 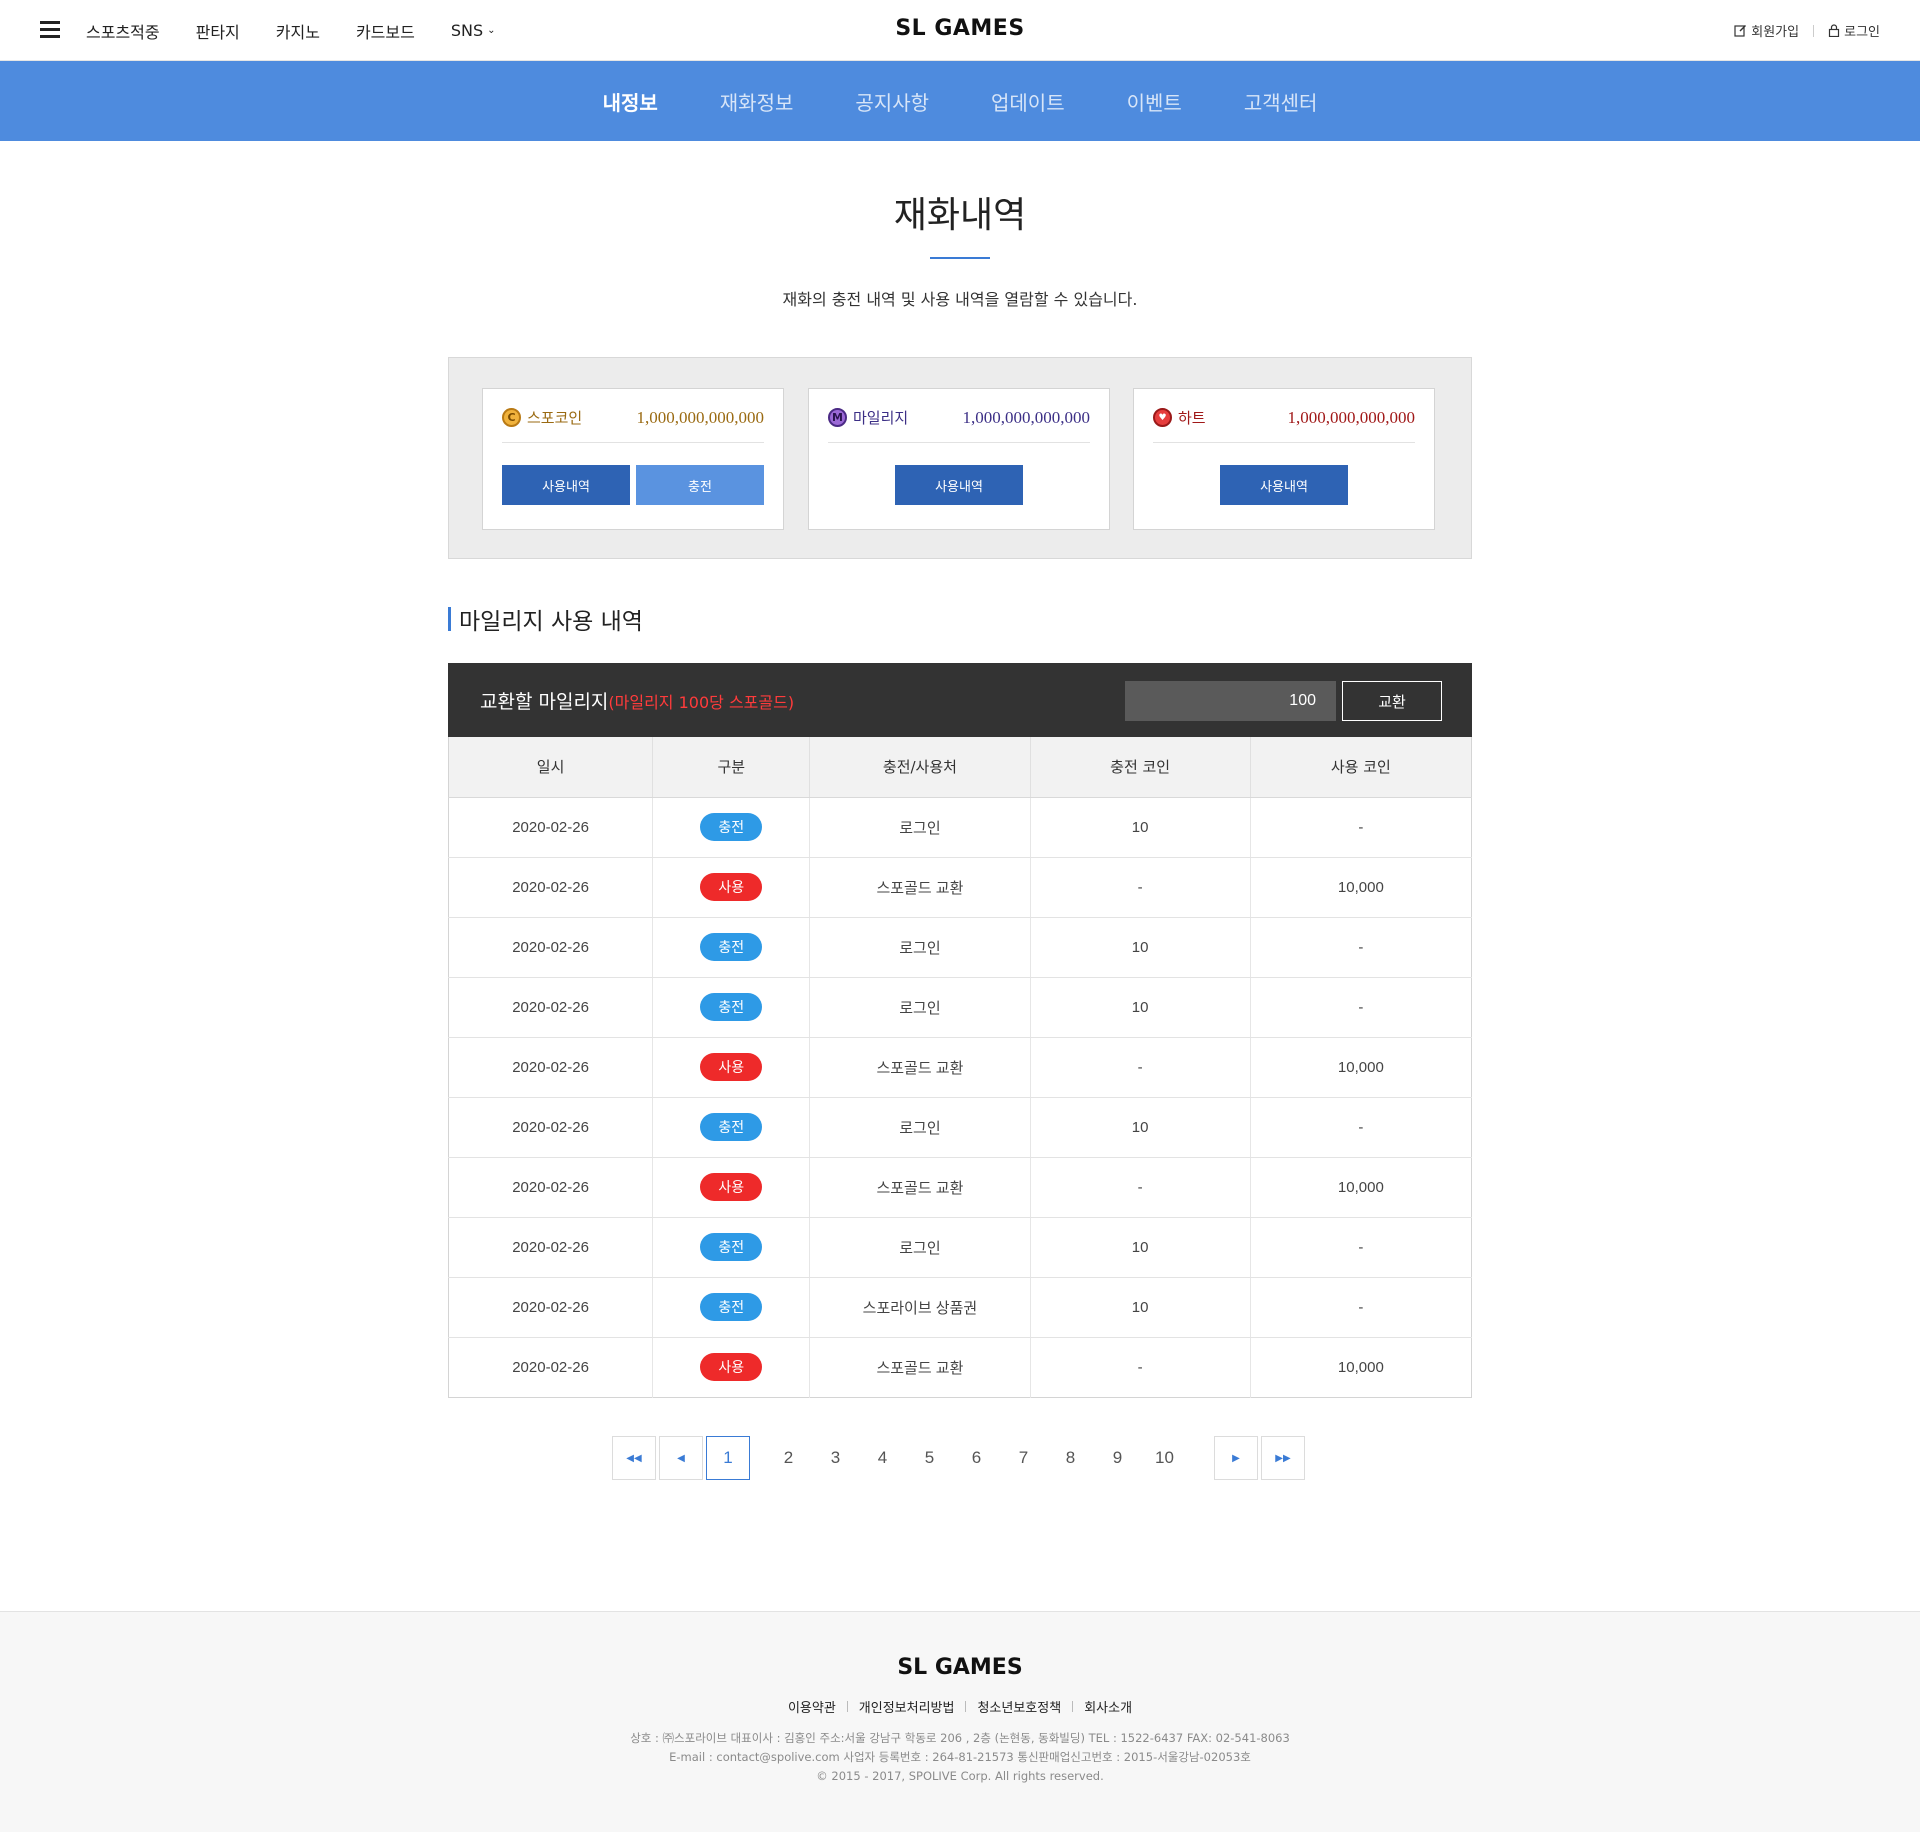 What do you see at coordinates (960, 1307) in the screenshot?
I see `table-row: 2020-02-26 충전 스포라이브 상품권 10-` at bounding box center [960, 1307].